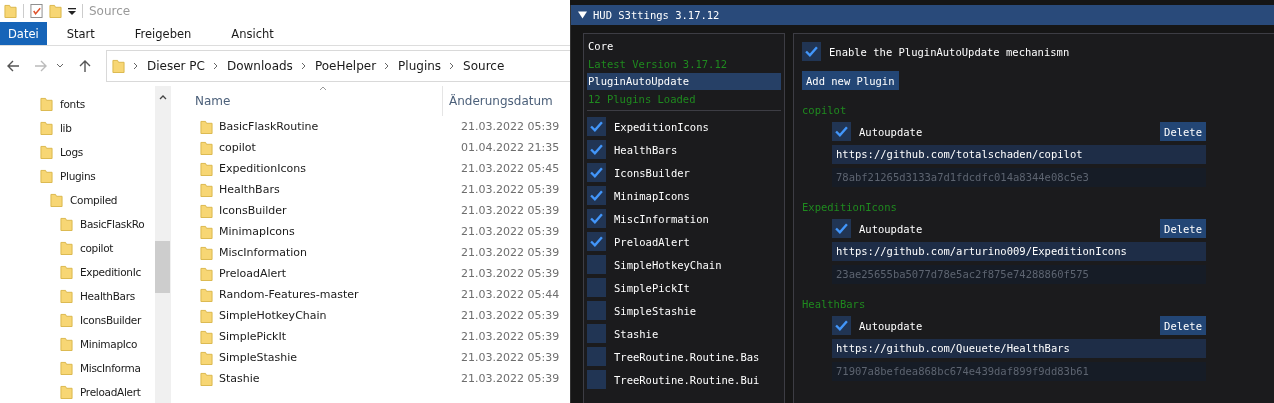 This screenshot has width=1274, height=403. Describe the element at coordinates (337, 231) in the screenshot. I see `file-name: MinimapIcons` at that location.